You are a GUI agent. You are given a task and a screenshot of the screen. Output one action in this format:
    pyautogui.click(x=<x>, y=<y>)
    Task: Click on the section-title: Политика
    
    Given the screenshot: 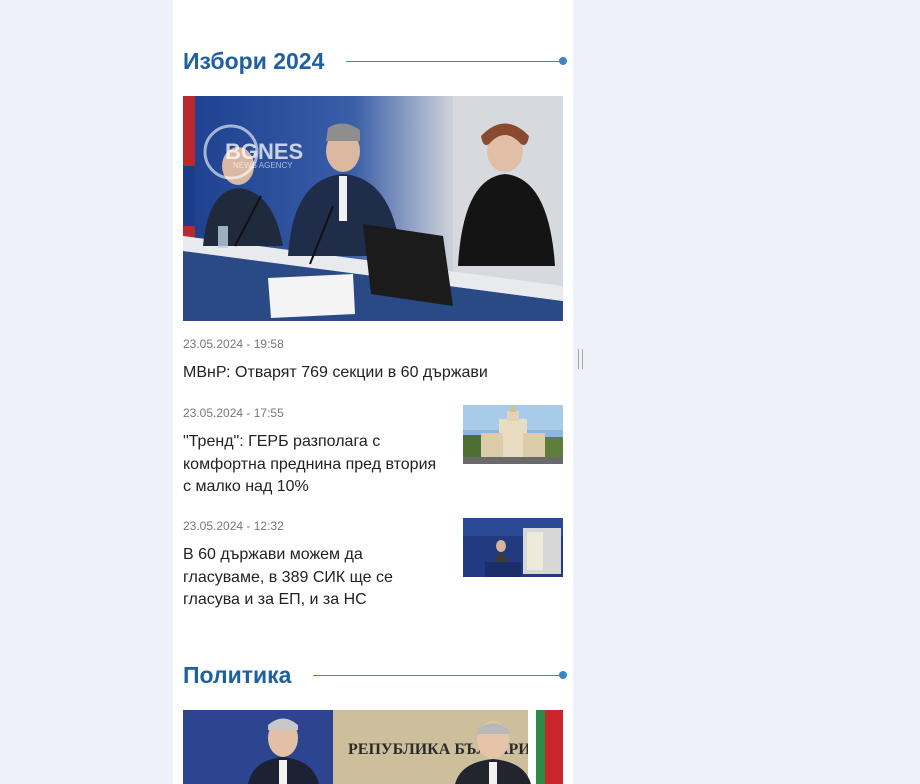 What is the action you would take?
    pyautogui.click(x=237, y=675)
    